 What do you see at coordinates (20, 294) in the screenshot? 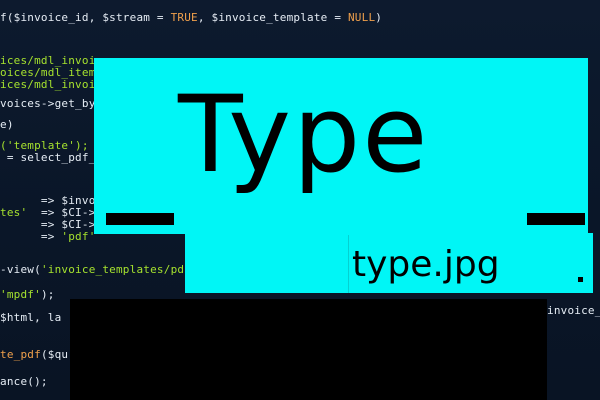
I see `code-token: 'mpdf'` at bounding box center [20, 294].